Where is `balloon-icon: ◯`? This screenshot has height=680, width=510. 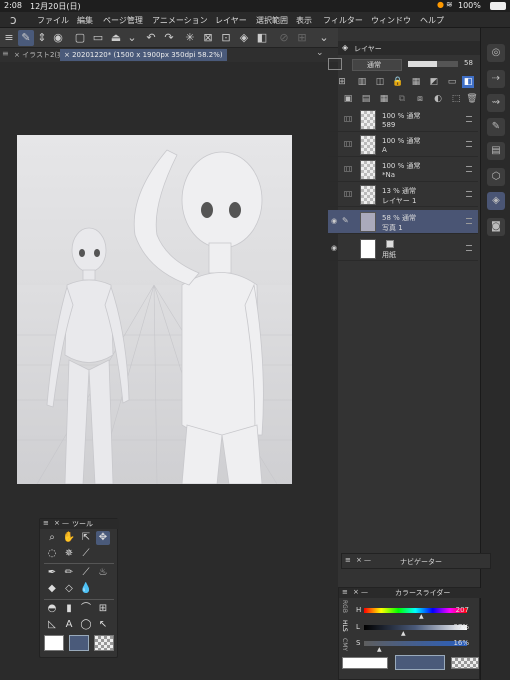 balloon-icon: ◯ is located at coordinates (86, 625).